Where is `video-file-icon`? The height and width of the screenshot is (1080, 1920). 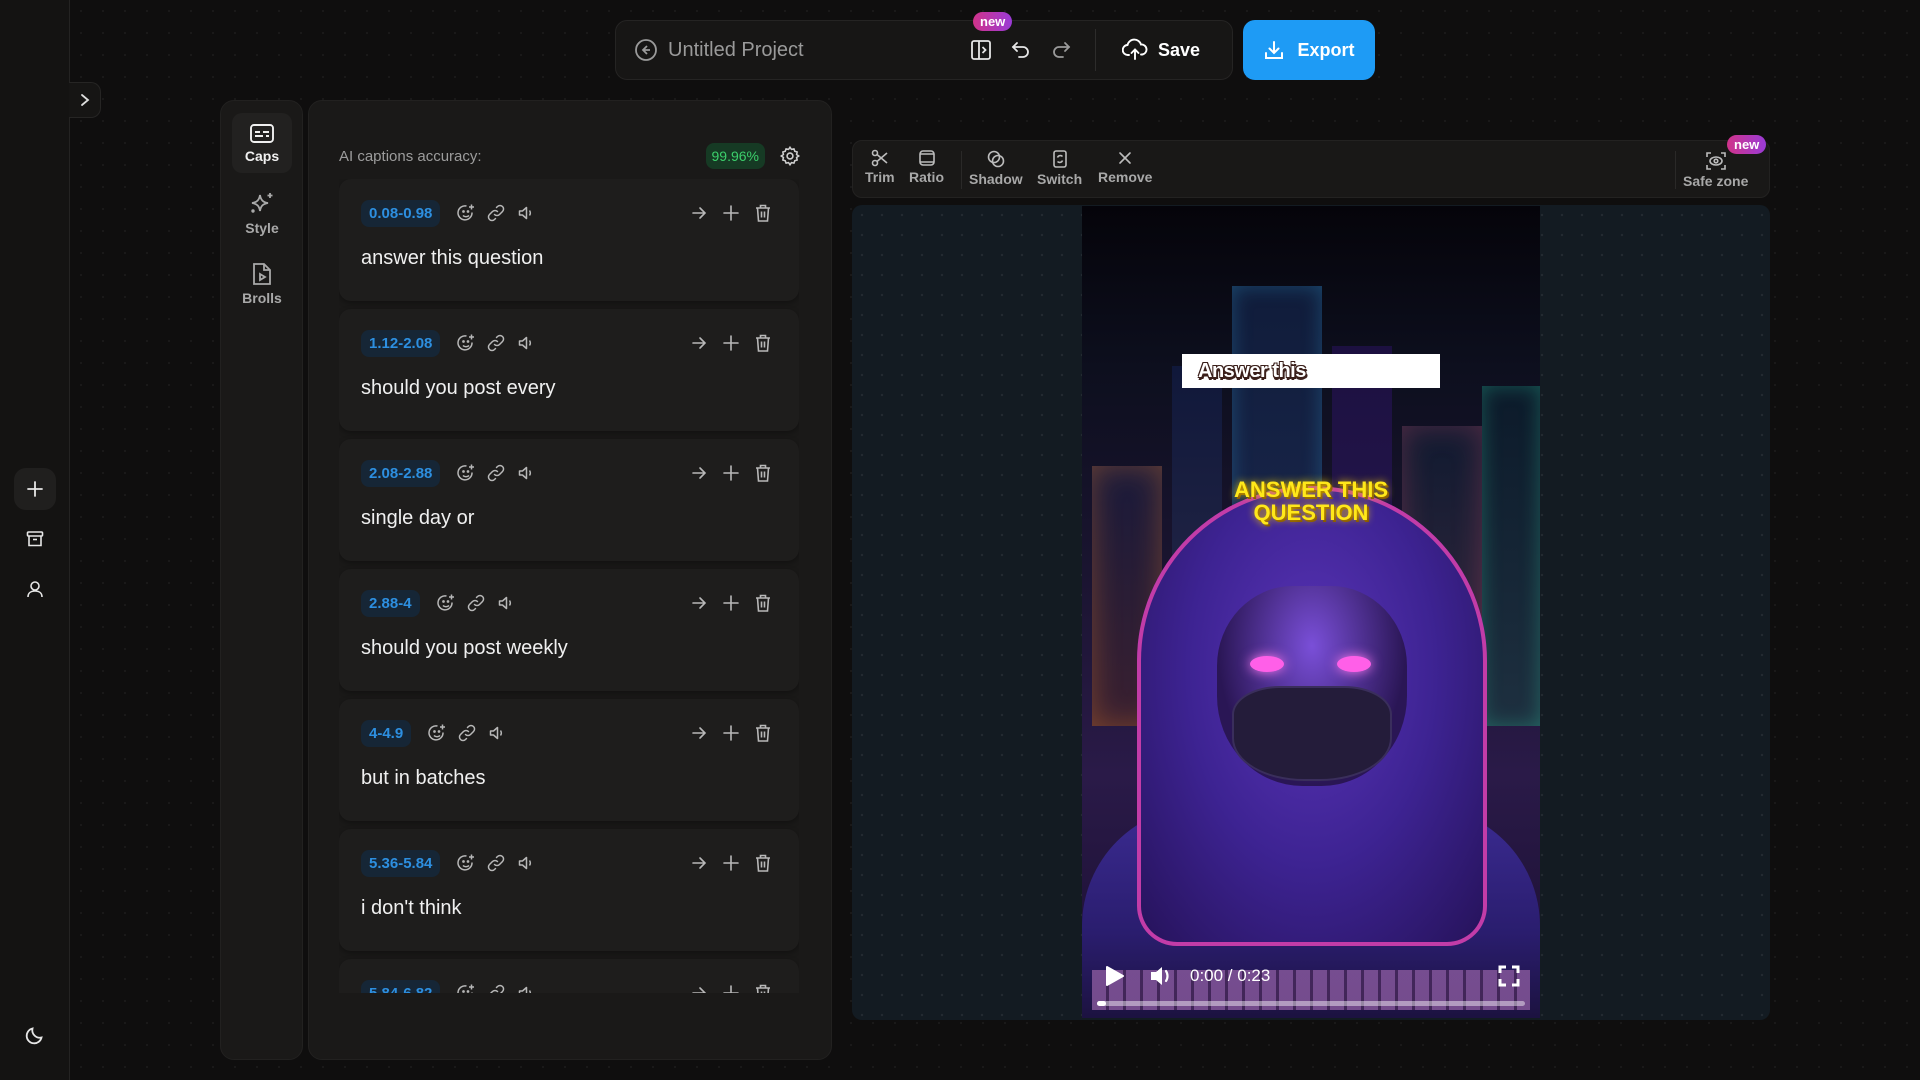 video-file-icon is located at coordinates (262, 273).